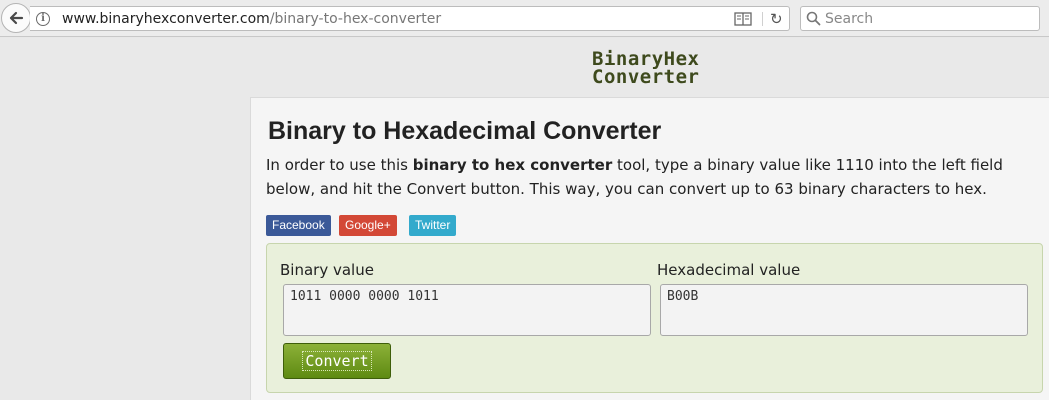  I want to click on hex-output: B00B, so click(844, 310).